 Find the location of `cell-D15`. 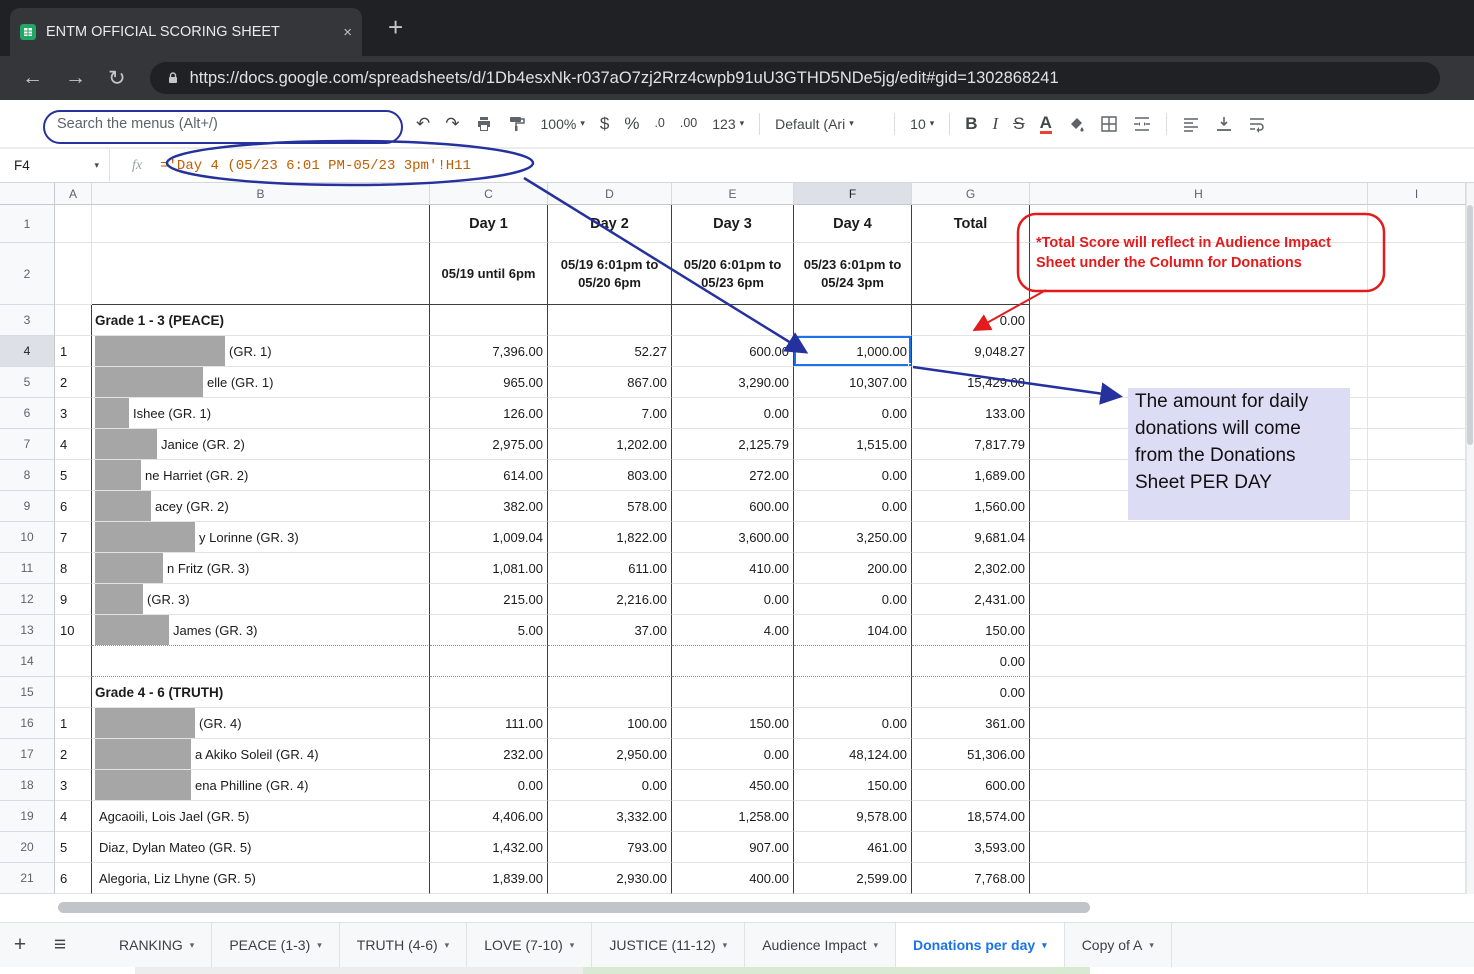

cell-D15 is located at coordinates (610, 692).